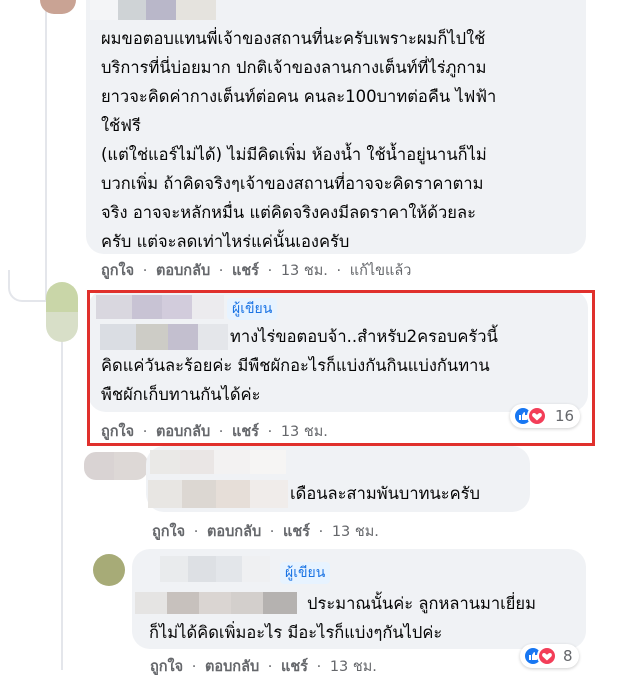 This screenshot has height=678, width=637. What do you see at coordinates (385, 493) in the screenshot?
I see `comment-text: เดือนละสามพันบาทนะครับ` at bounding box center [385, 493].